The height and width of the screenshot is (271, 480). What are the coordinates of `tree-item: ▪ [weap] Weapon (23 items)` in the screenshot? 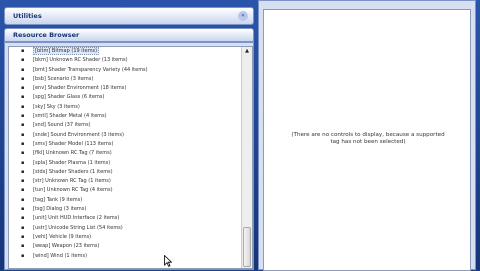 It's located at (125, 246).